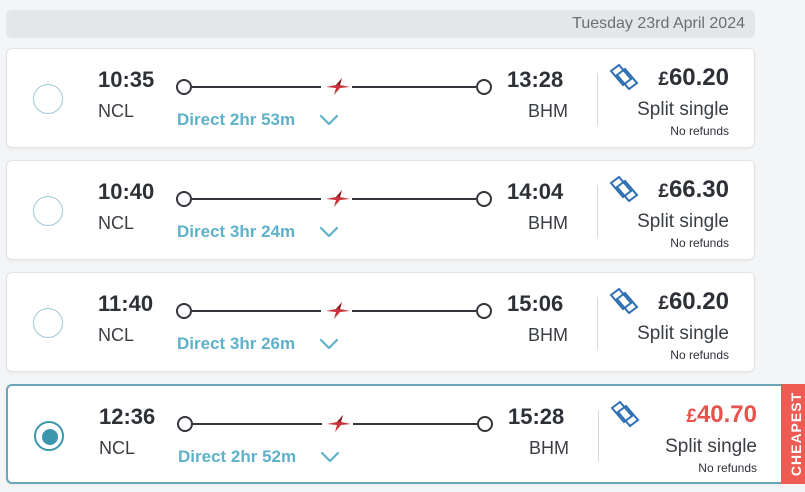 Image resolution: width=805 pixels, height=492 pixels. What do you see at coordinates (380, 24) in the screenshot?
I see `date-header: Tuesday 23rd April 2024` at bounding box center [380, 24].